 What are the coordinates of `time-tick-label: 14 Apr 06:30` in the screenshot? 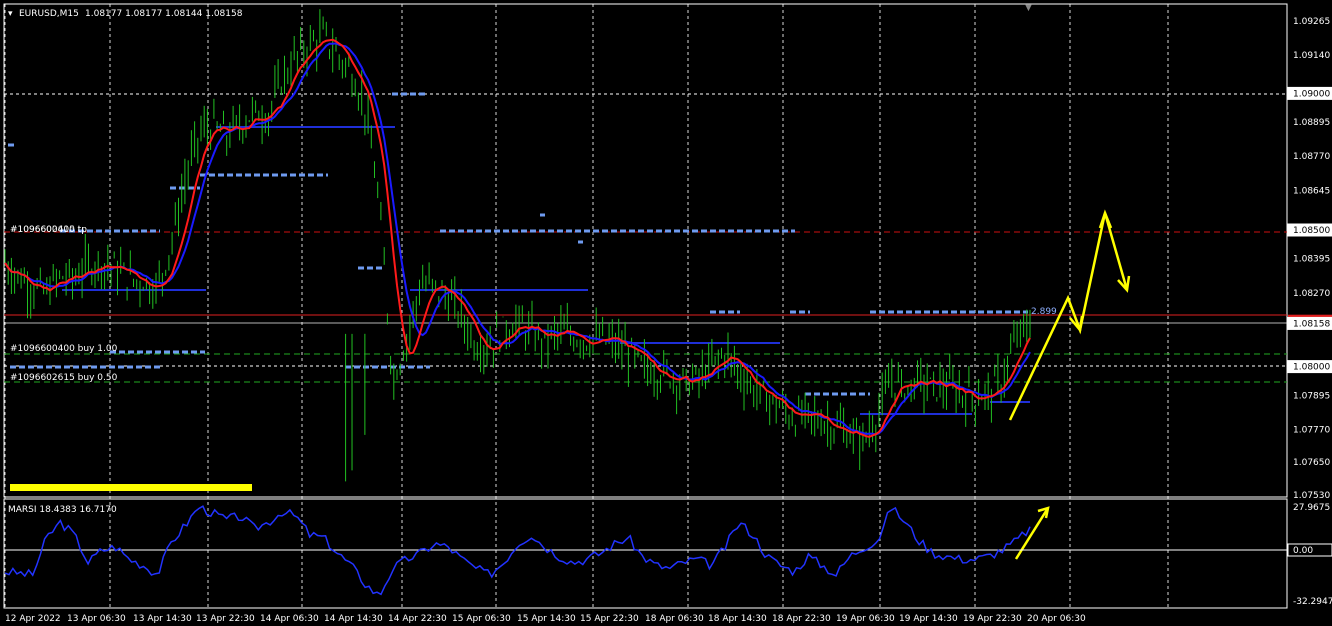 It's located at (289, 619).